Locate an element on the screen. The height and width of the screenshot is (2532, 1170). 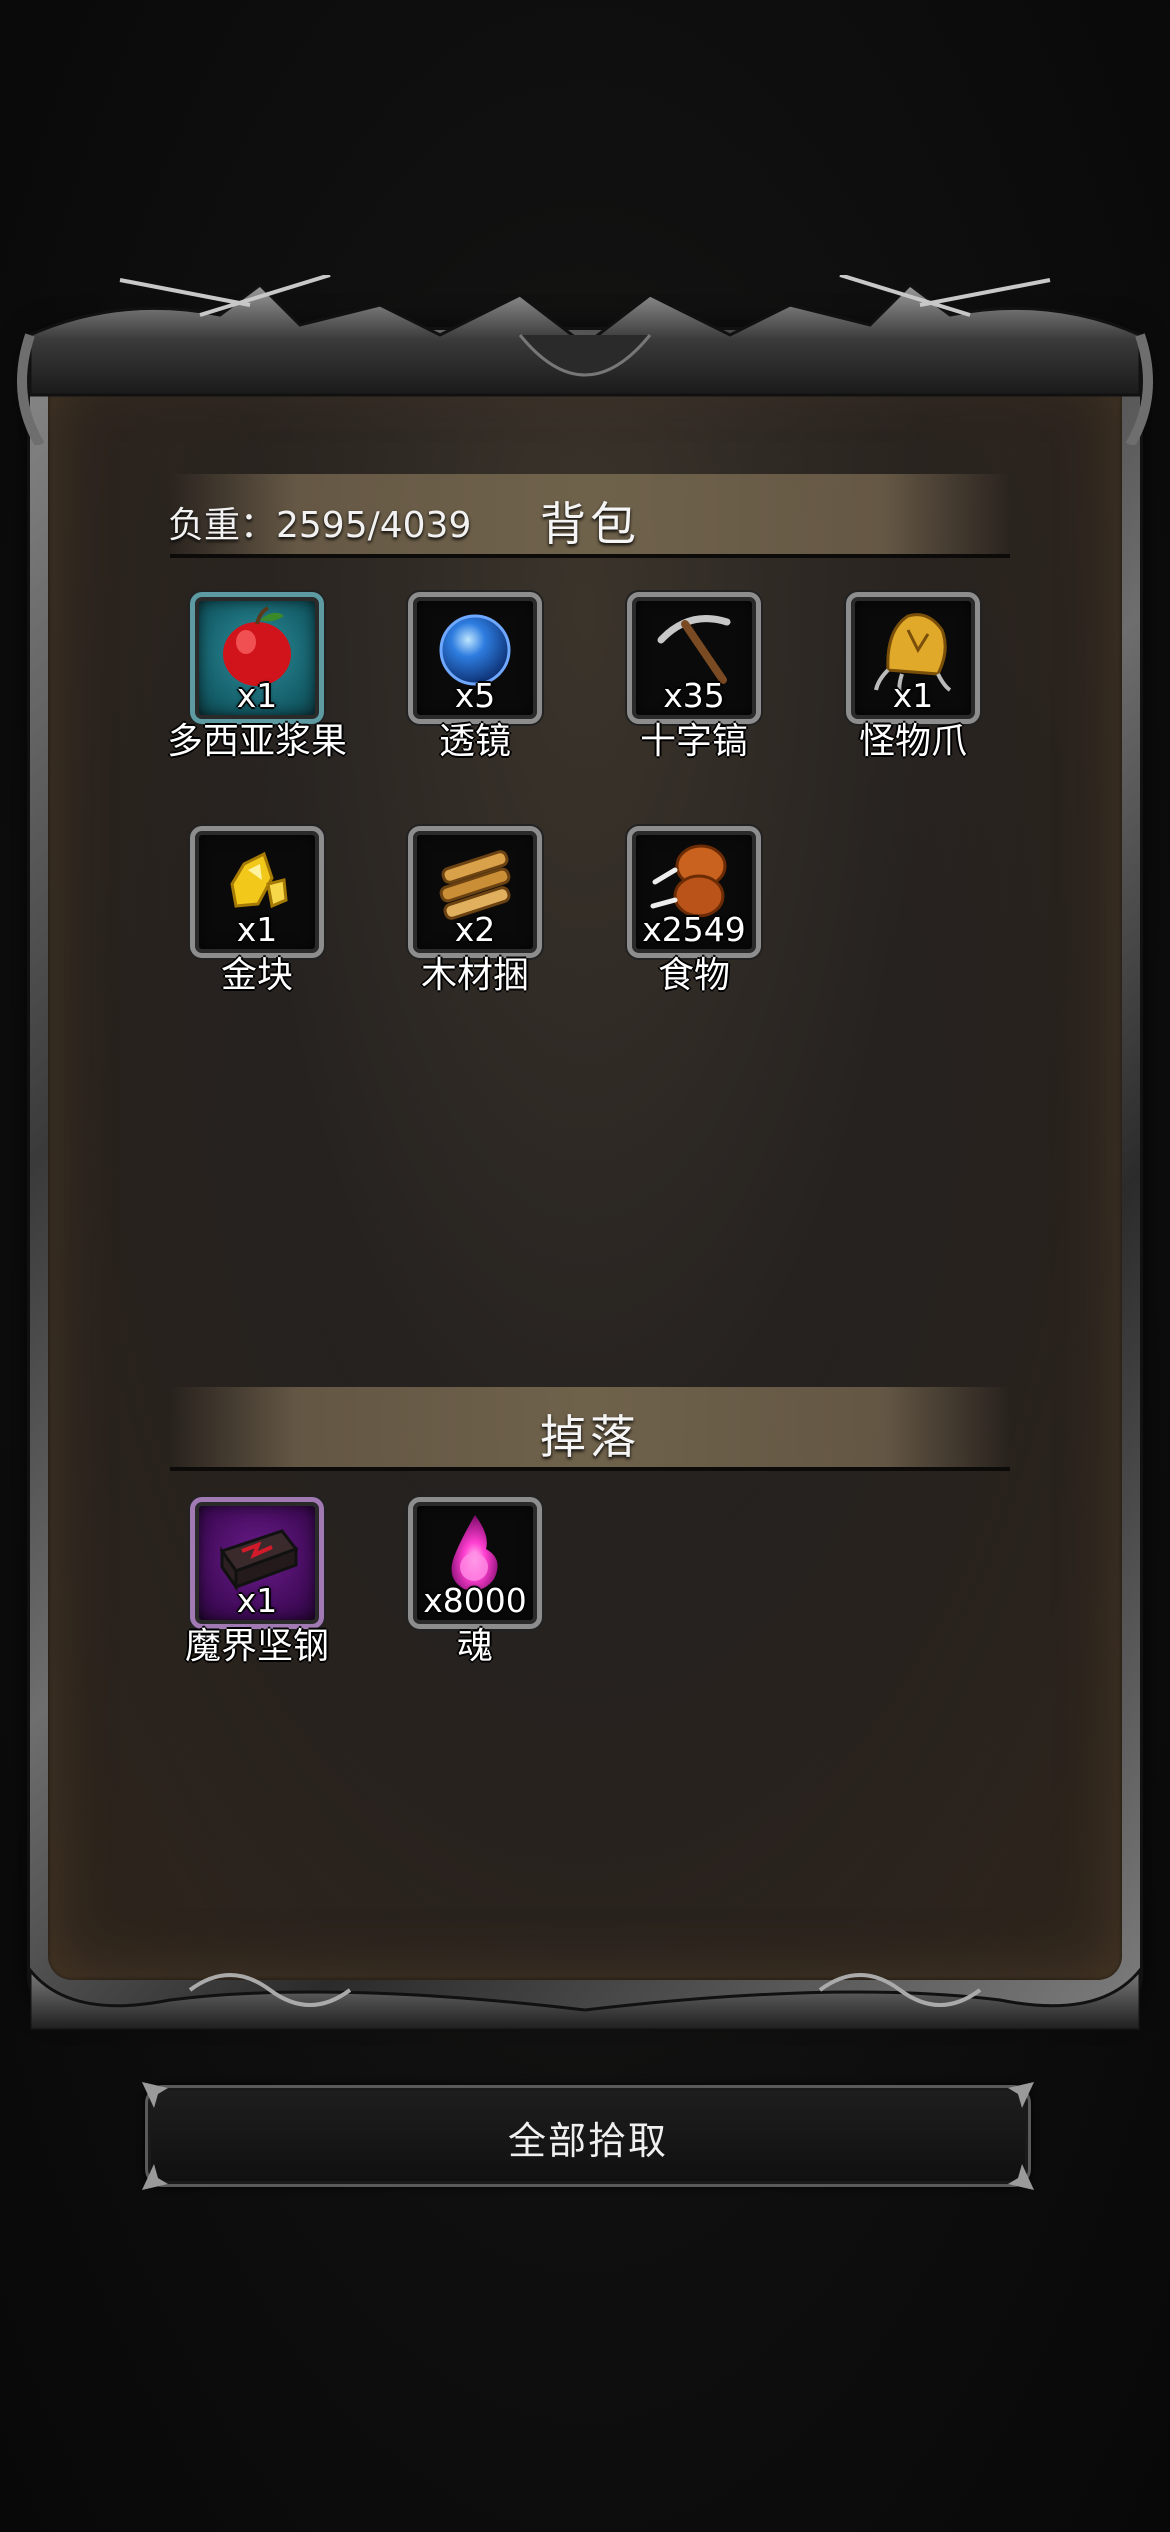
inventory-slot: x1 金块 is located at coordinates (257, 911).